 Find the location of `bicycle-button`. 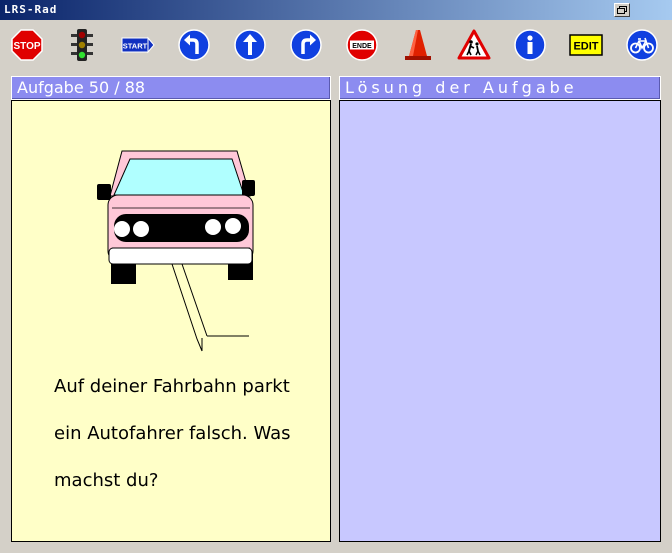

bicycle-button is located at coordinates (642, 45).